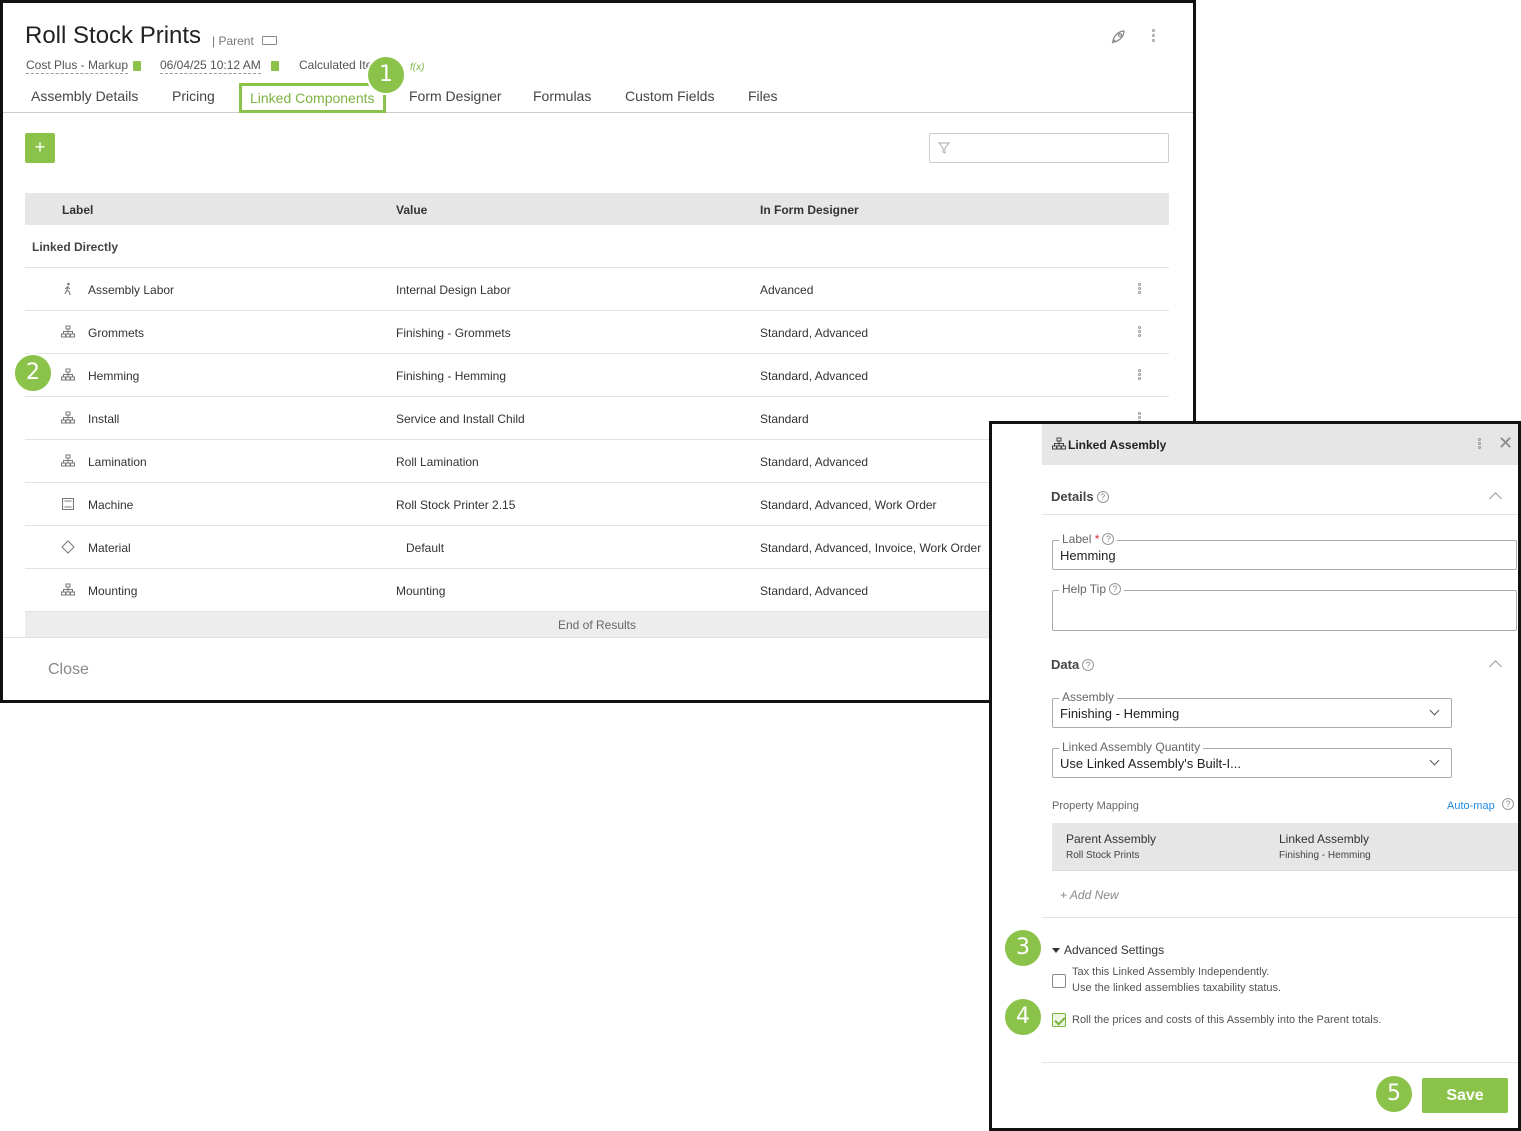 The image size is (1521, 1131). I want to click on data-title-text: Data, so click(1065, 664).